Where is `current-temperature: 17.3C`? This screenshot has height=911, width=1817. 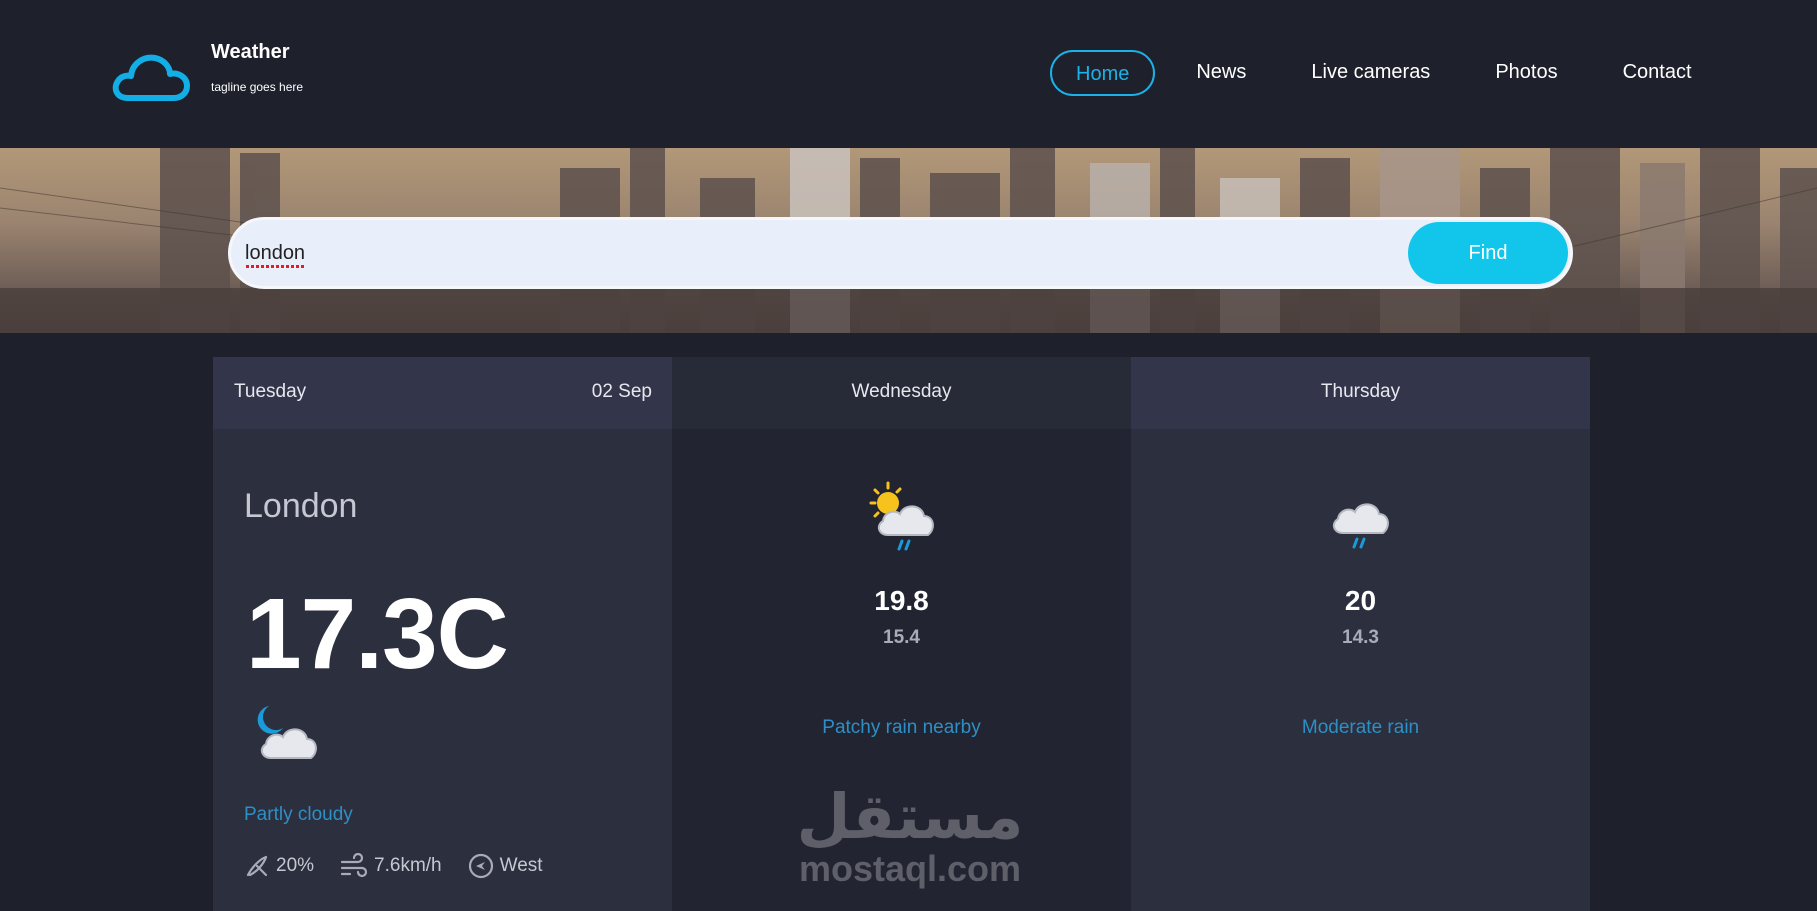 current-temperature: 17.3C is located at coordinates (377, 634).